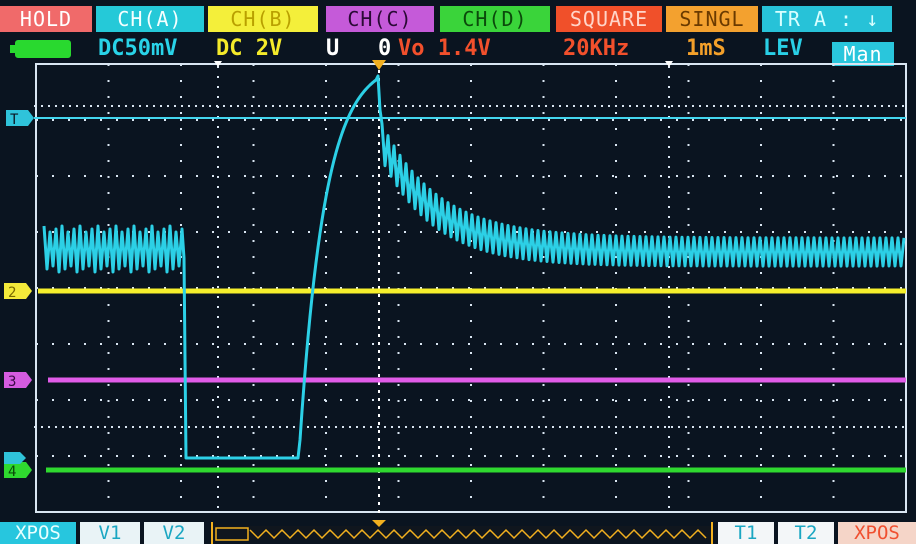 The image size is (916, 544). What do you see at coordinates (18, 471) in the screenshot?
I see `channel-d-marker: 4` at bounding box center [18, 471].